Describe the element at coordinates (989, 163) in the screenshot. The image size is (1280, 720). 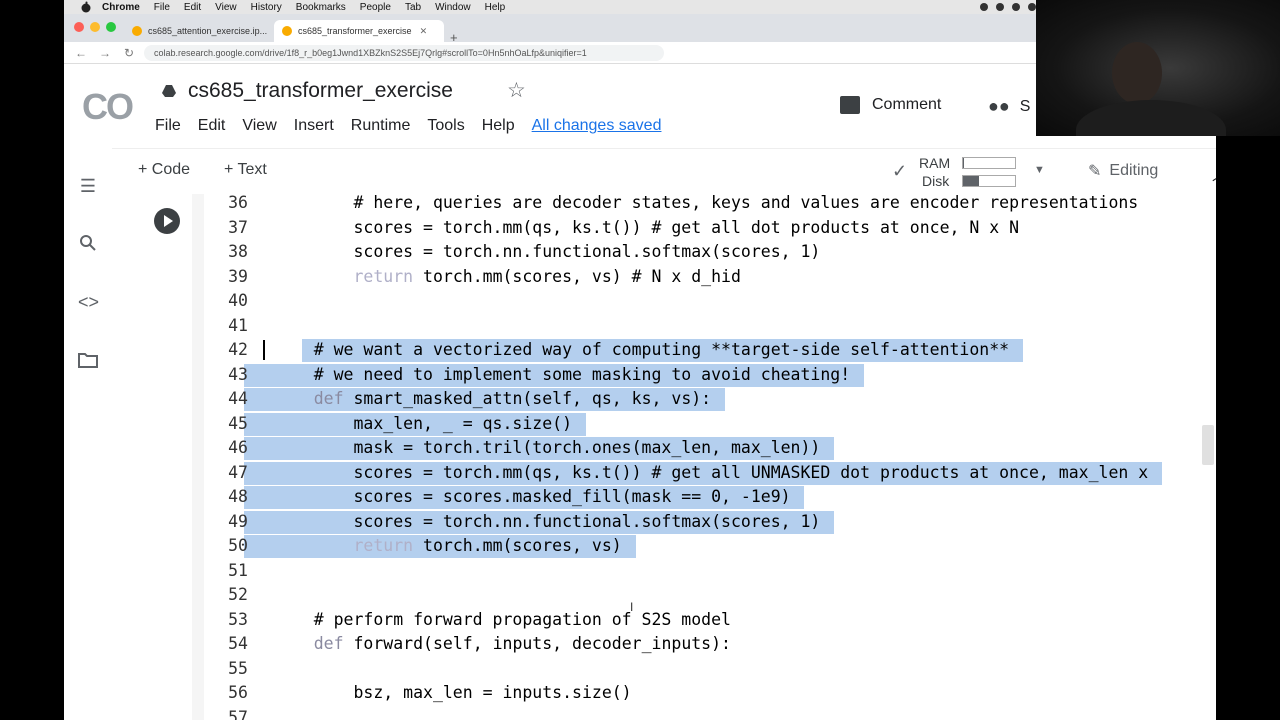
I see `ram-meter` at that location.